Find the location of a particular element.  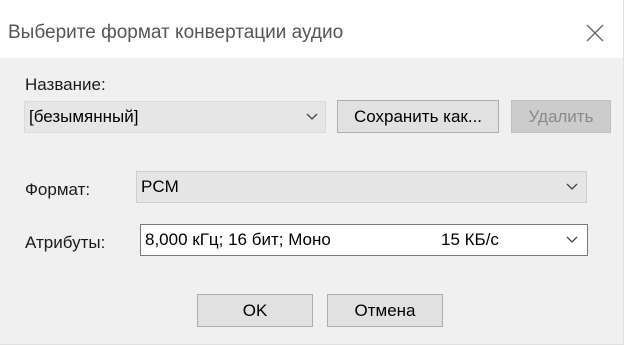

preset-name-value: [безымянный] is located at coordinates (84, 116).